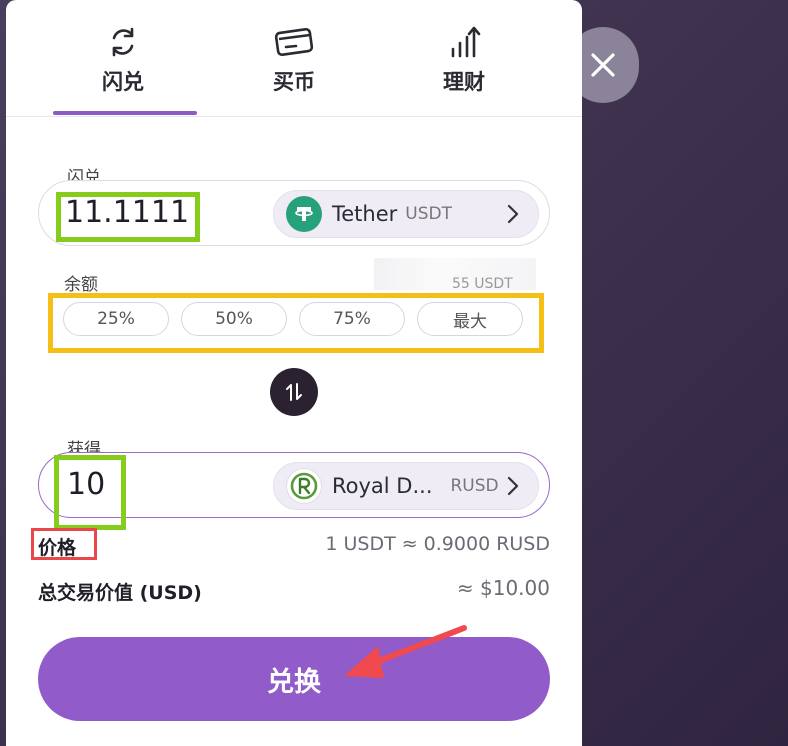 Image resolution: width=788 pixels, height=746 pixels. Describe the element at coordinates (464, 60) in the screenshot. I see `tab-earn: 理财` at that location.